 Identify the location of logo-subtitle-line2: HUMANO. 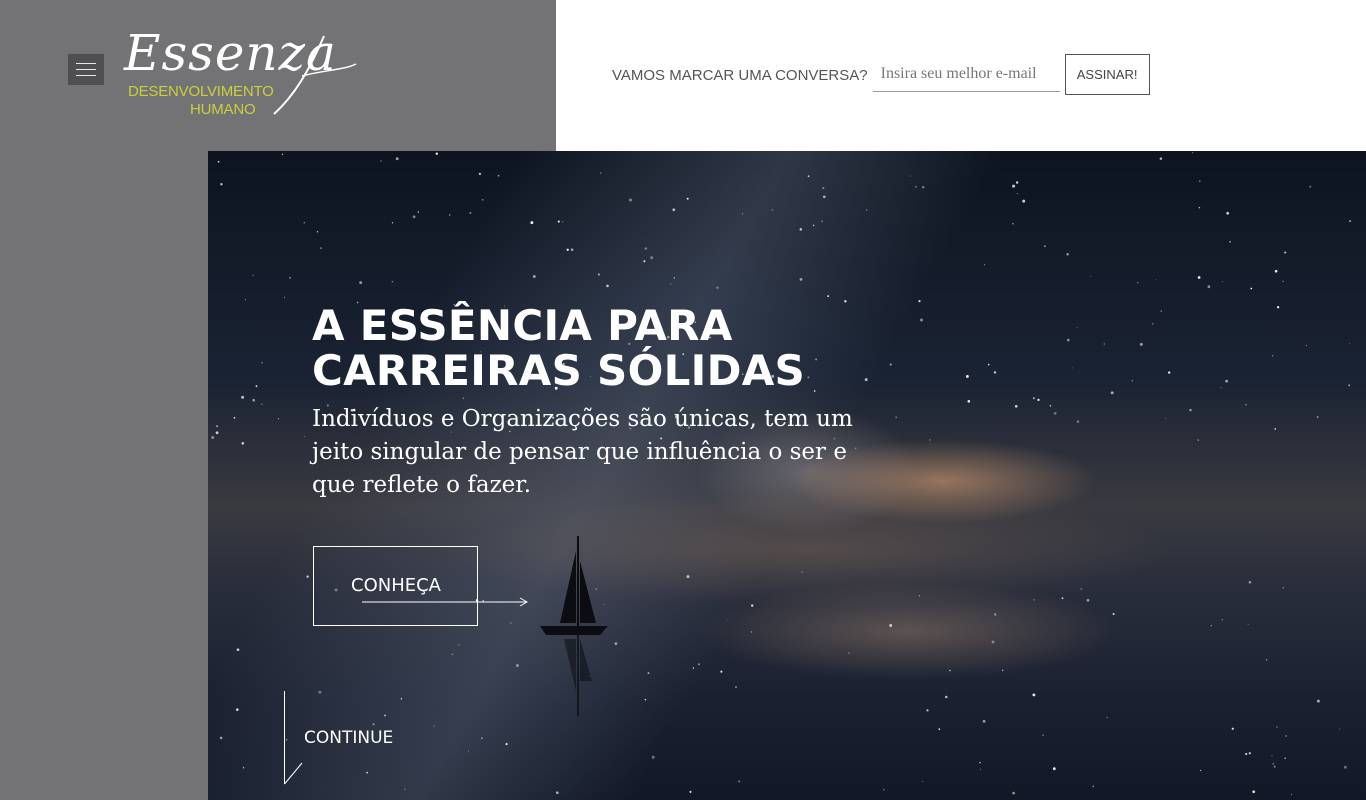
(223, 109).